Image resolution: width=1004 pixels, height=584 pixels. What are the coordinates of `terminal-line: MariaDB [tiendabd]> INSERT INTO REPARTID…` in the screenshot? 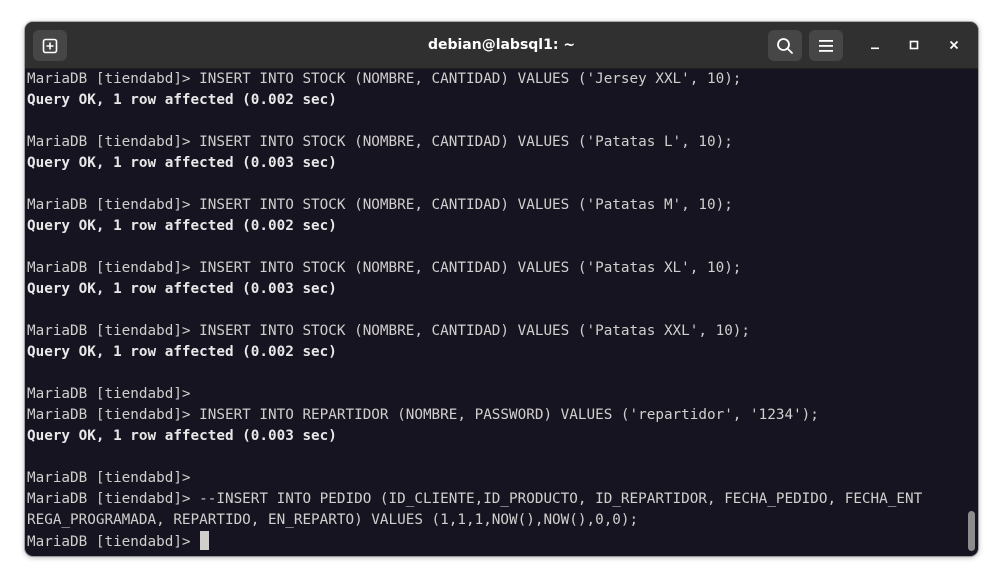 It's located at (423, 415).